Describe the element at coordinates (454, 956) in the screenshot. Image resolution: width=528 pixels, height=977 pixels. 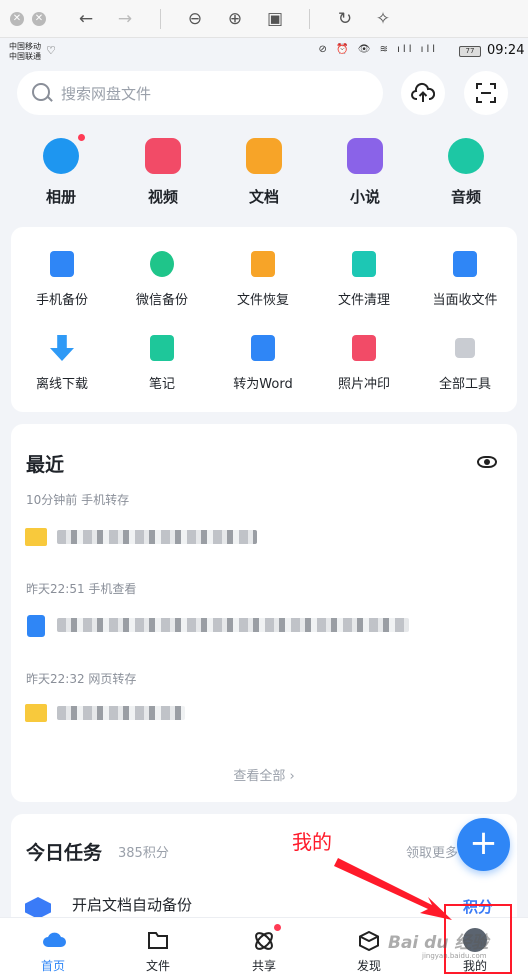
I see `watermark-url: jingyan.baidu.com` at that location.